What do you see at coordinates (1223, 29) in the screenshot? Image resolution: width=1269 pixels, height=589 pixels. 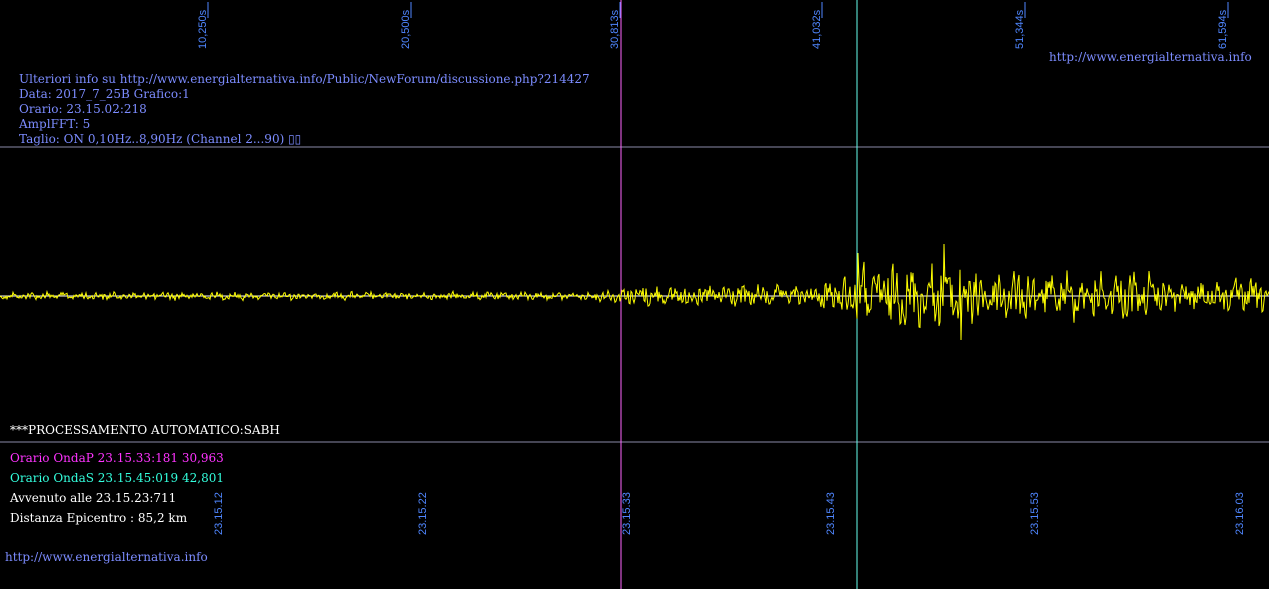 I see `top-tick-label: 61,594s` at bounding box center [1223, 29].